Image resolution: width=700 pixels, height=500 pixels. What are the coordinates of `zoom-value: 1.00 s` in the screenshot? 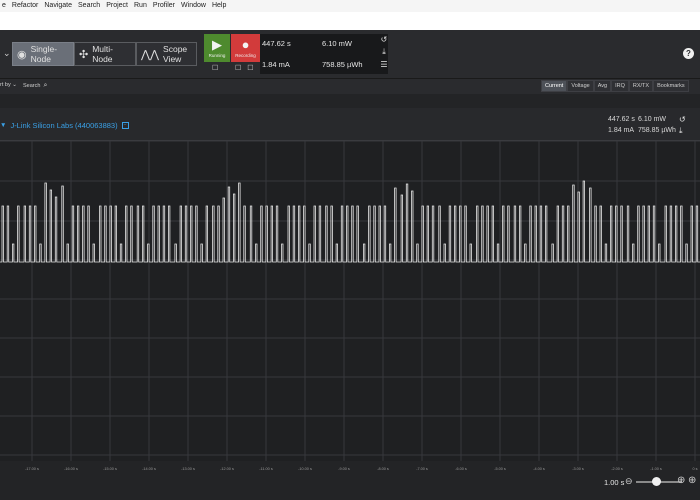 It's located at (614, 482).